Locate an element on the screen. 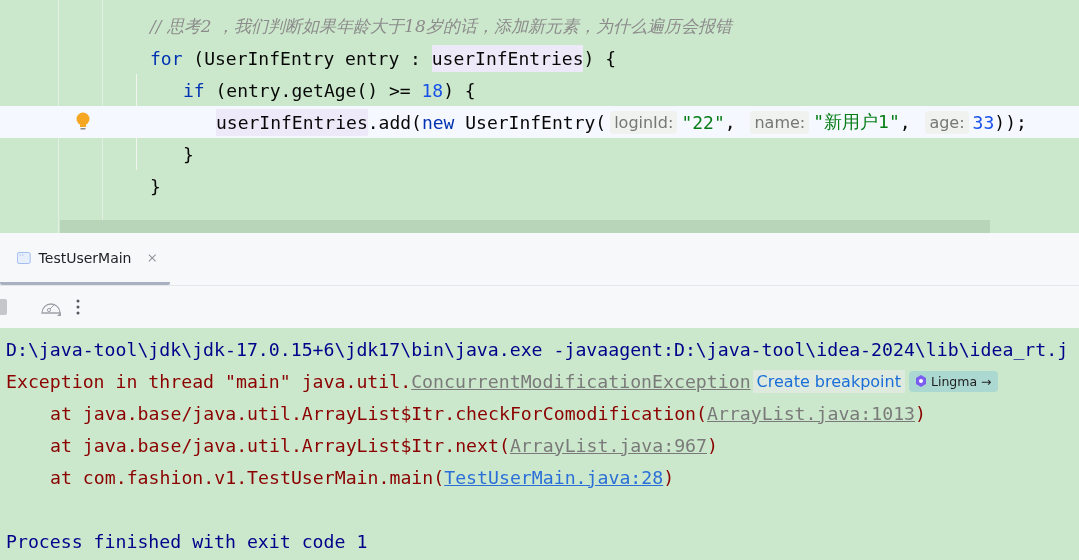 The image size is (1079, 560). code-line: if (entry.getAge() >= 18) { is located at coordinates (330, 90).